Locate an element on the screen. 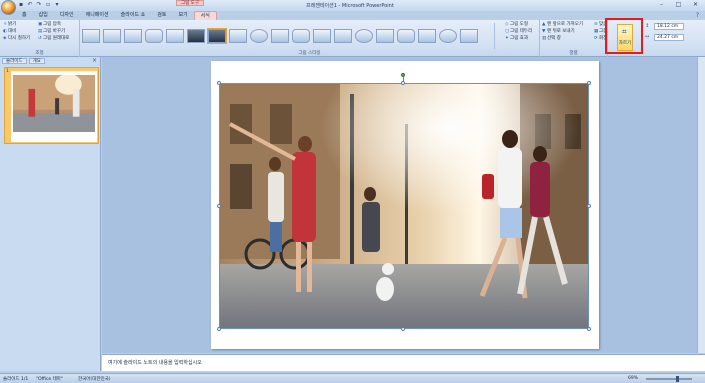 The height and width of the screenshot is (383, 705). help-icon: ? is located at coordinates (697, 15).